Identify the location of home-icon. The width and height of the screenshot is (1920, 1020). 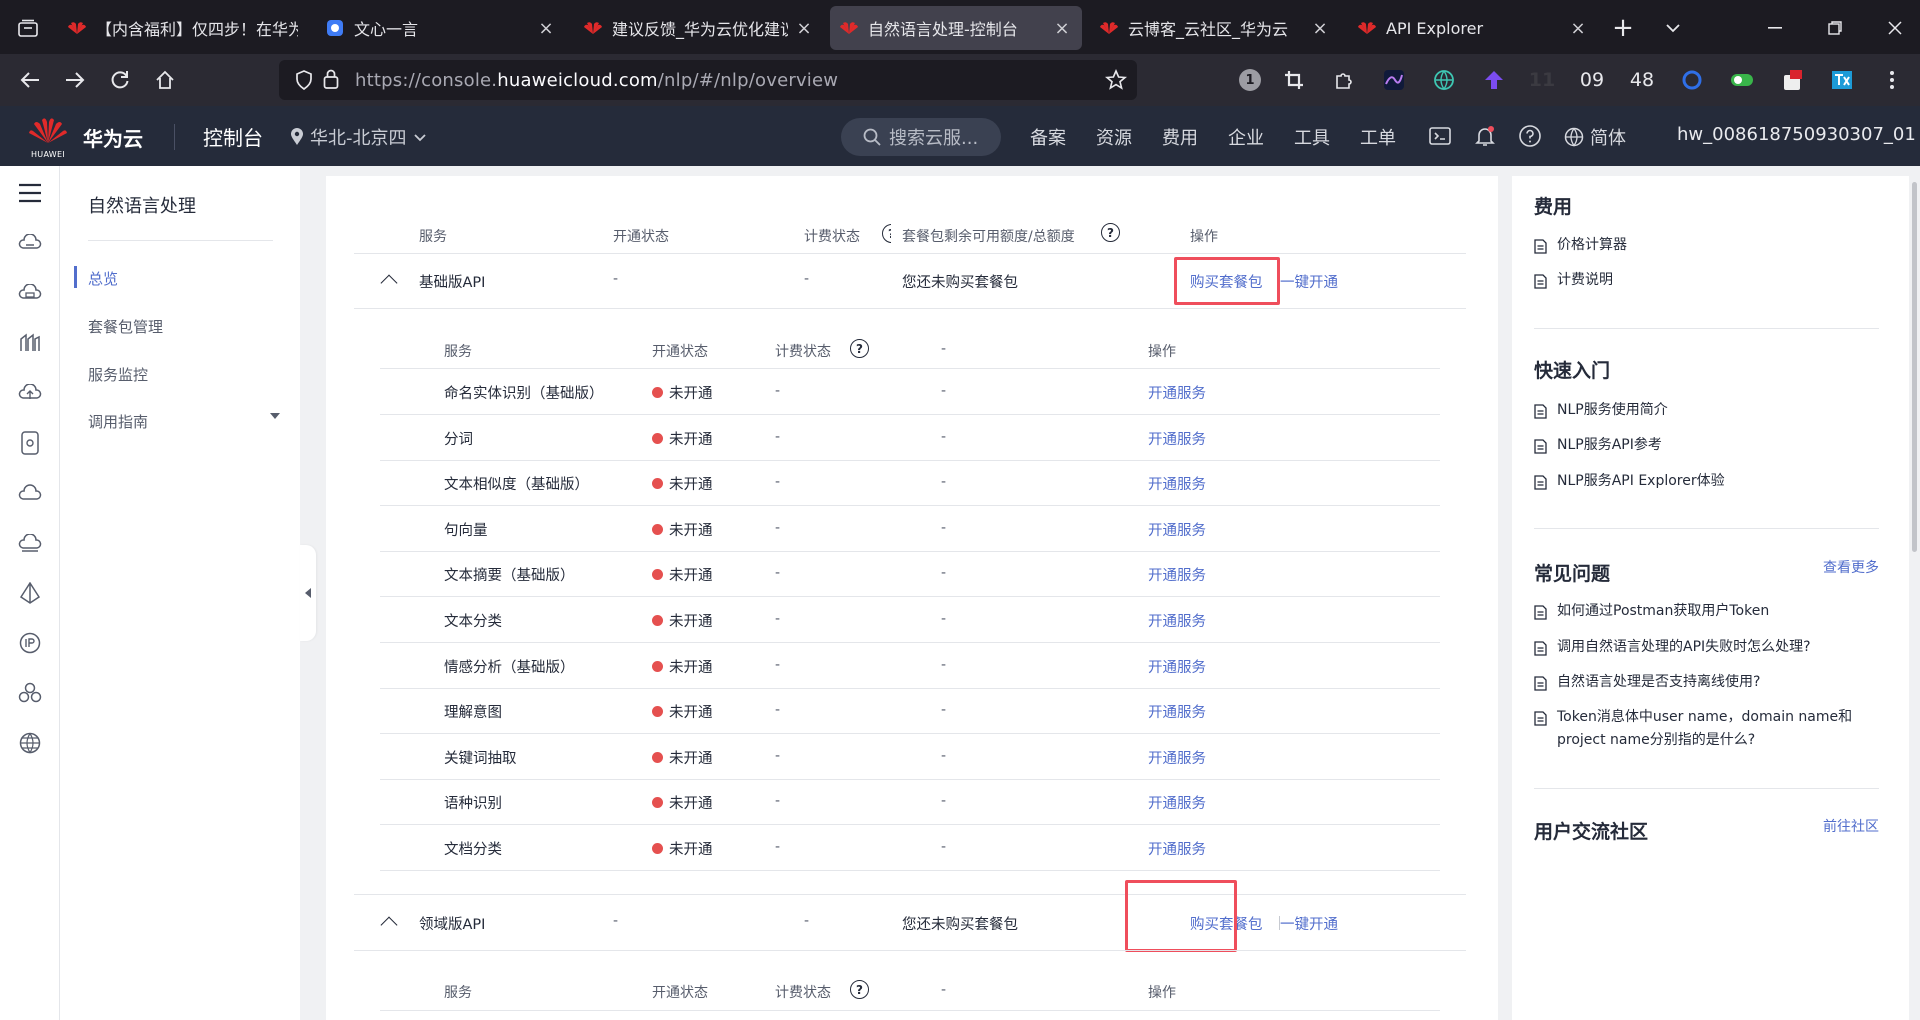
(165, 80).